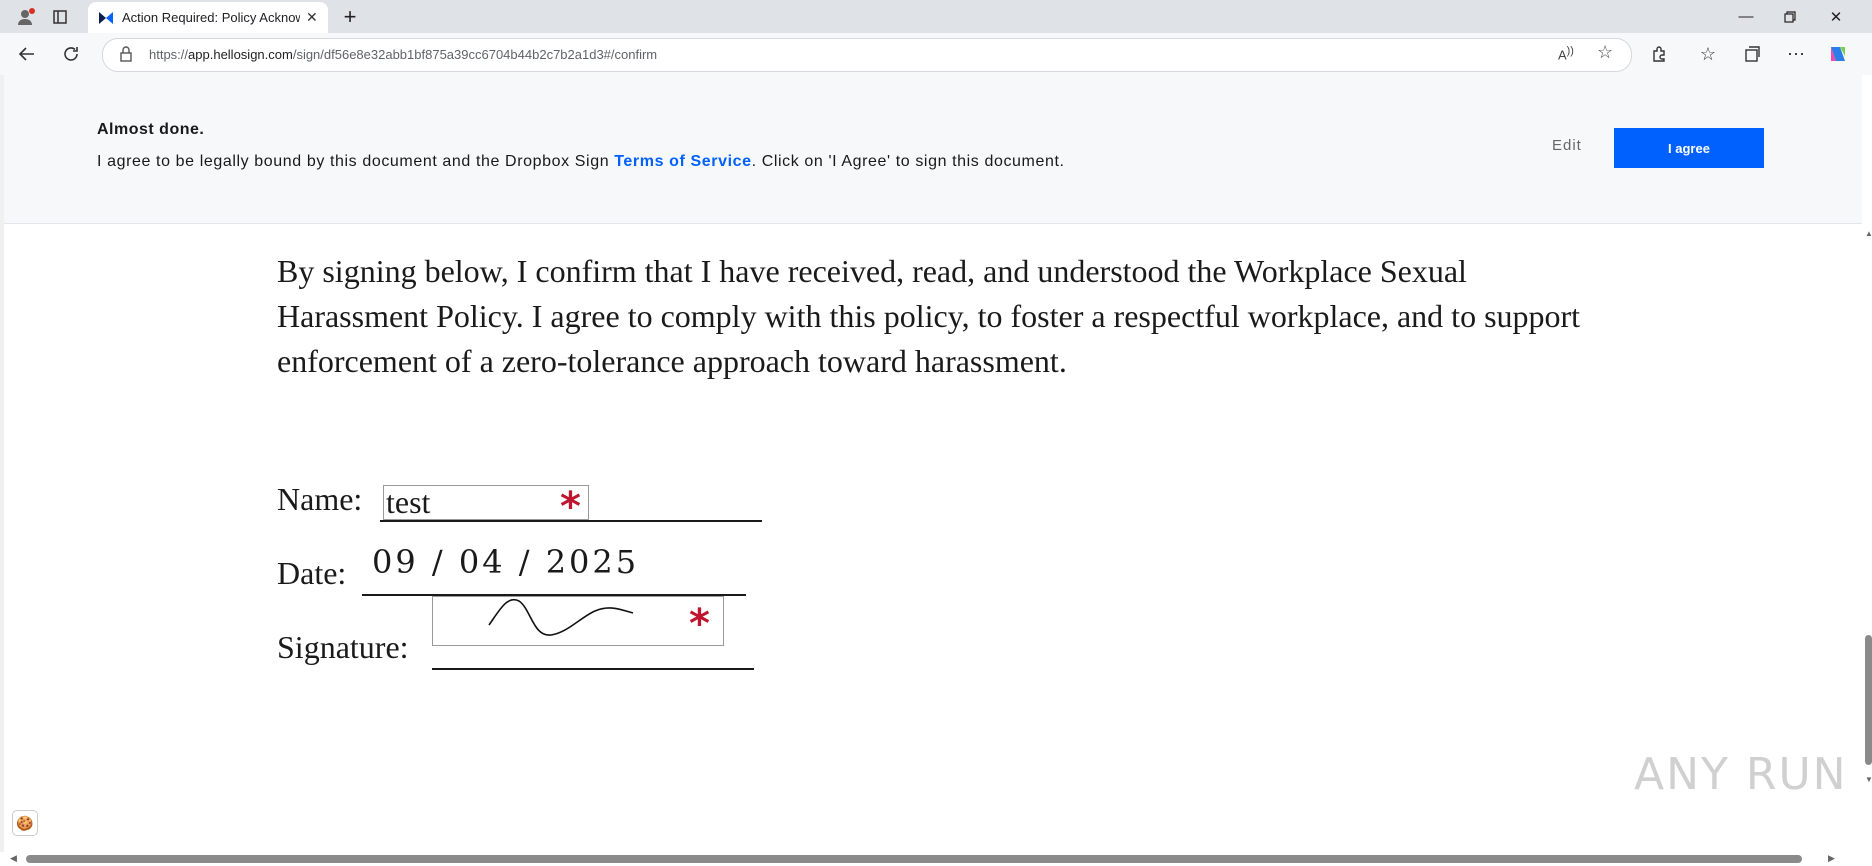  Describe the element at coordinates (1567, 145) in the screenshot. I see `edit-button: Edit` at that location.